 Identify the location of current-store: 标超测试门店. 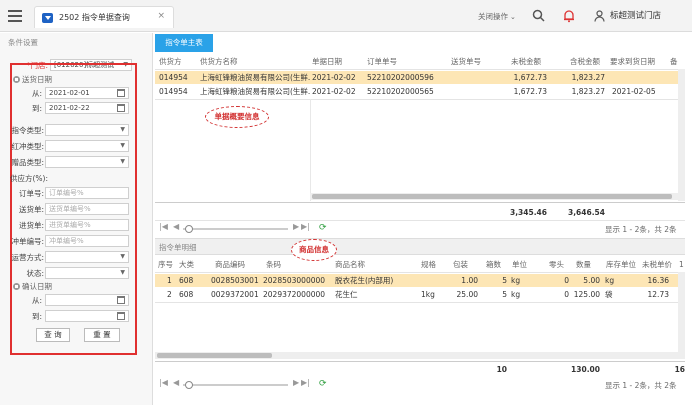
(635, 15).